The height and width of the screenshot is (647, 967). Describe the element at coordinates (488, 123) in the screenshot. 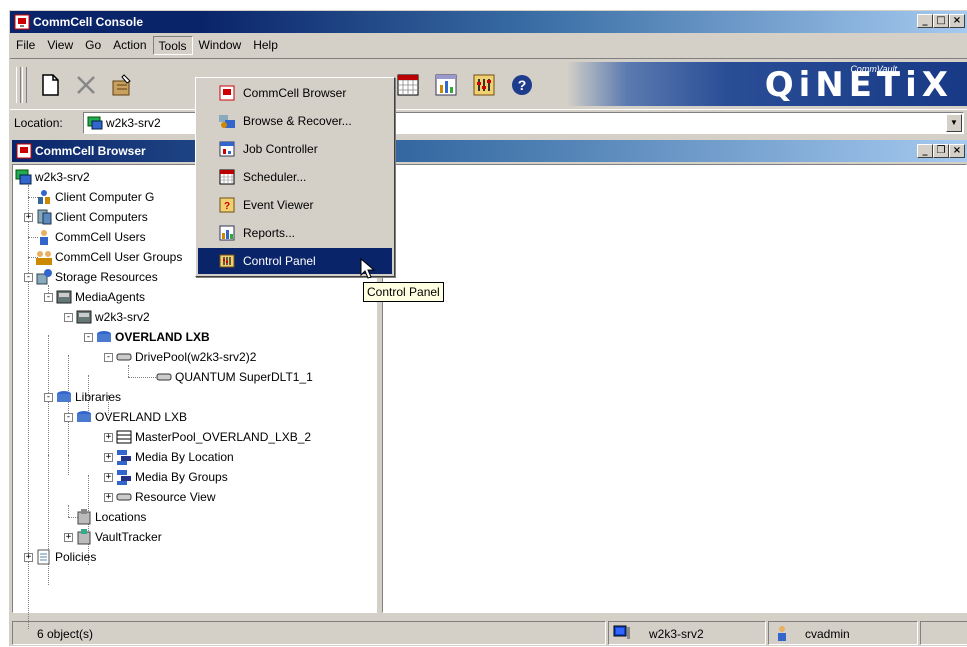

I see `location-bar: Location: w2k3-srv2 ▼` at that location.